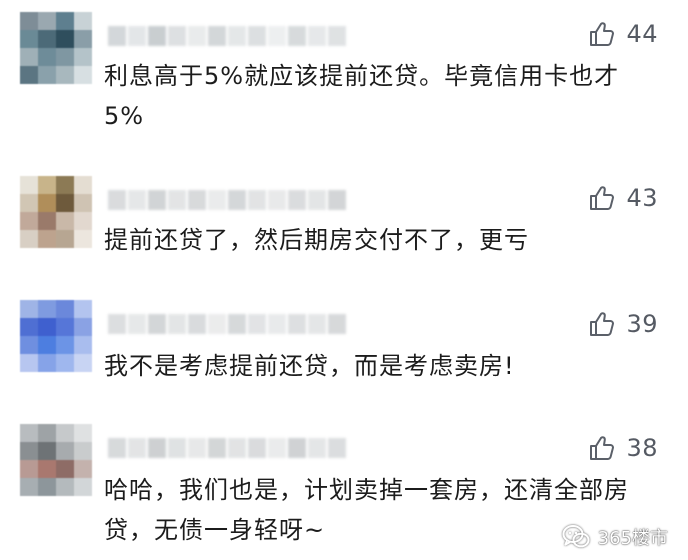  Describe the element at coordinates (309, 366) in the screenshot. I see `comment-text: 我不是考虑提前还贷，而是考虑卖房!` at that location.